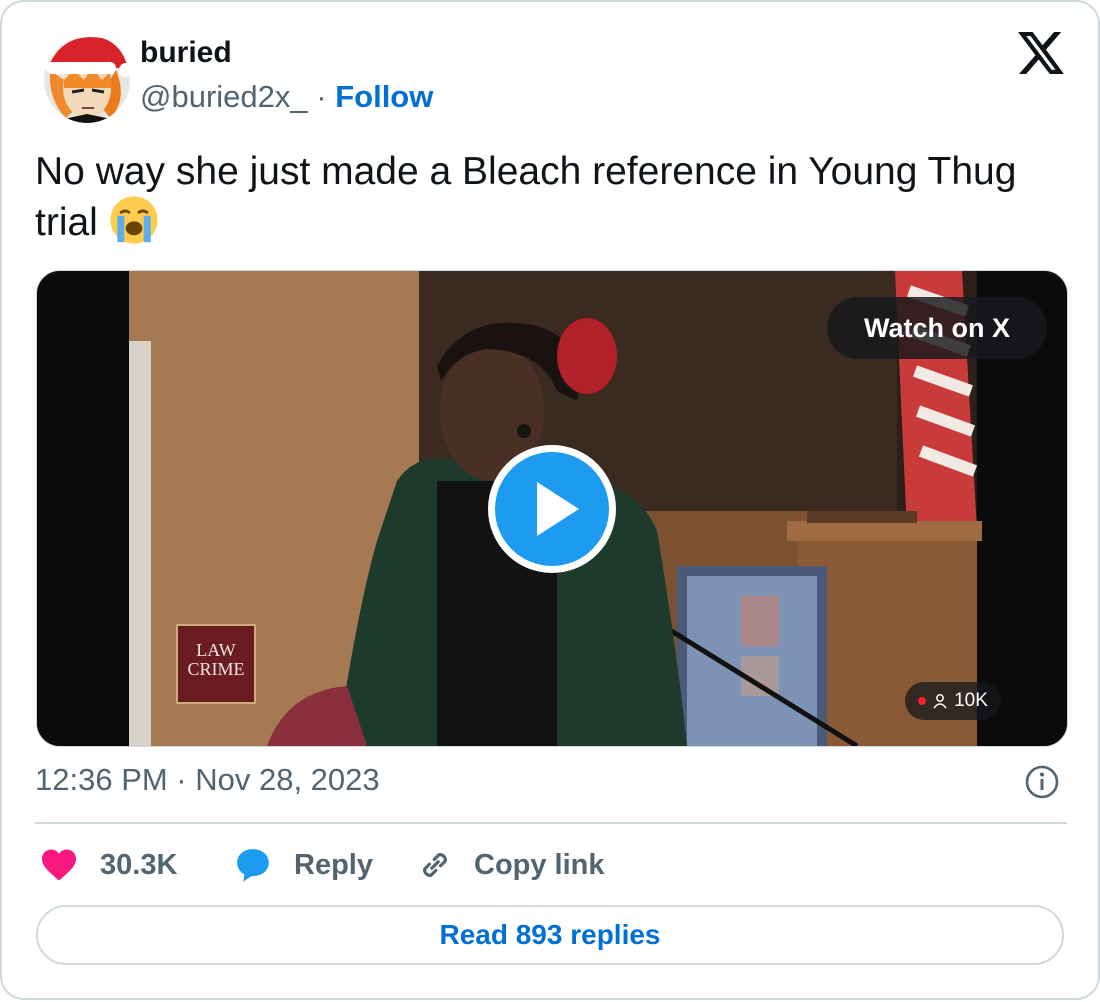 Image resolution: width=1100 pixels, height=1002 pixels. What do you see at coordinates (922, 701) in the screenshot?
I see `live-dot-icon` at bounding box center [922, 701].